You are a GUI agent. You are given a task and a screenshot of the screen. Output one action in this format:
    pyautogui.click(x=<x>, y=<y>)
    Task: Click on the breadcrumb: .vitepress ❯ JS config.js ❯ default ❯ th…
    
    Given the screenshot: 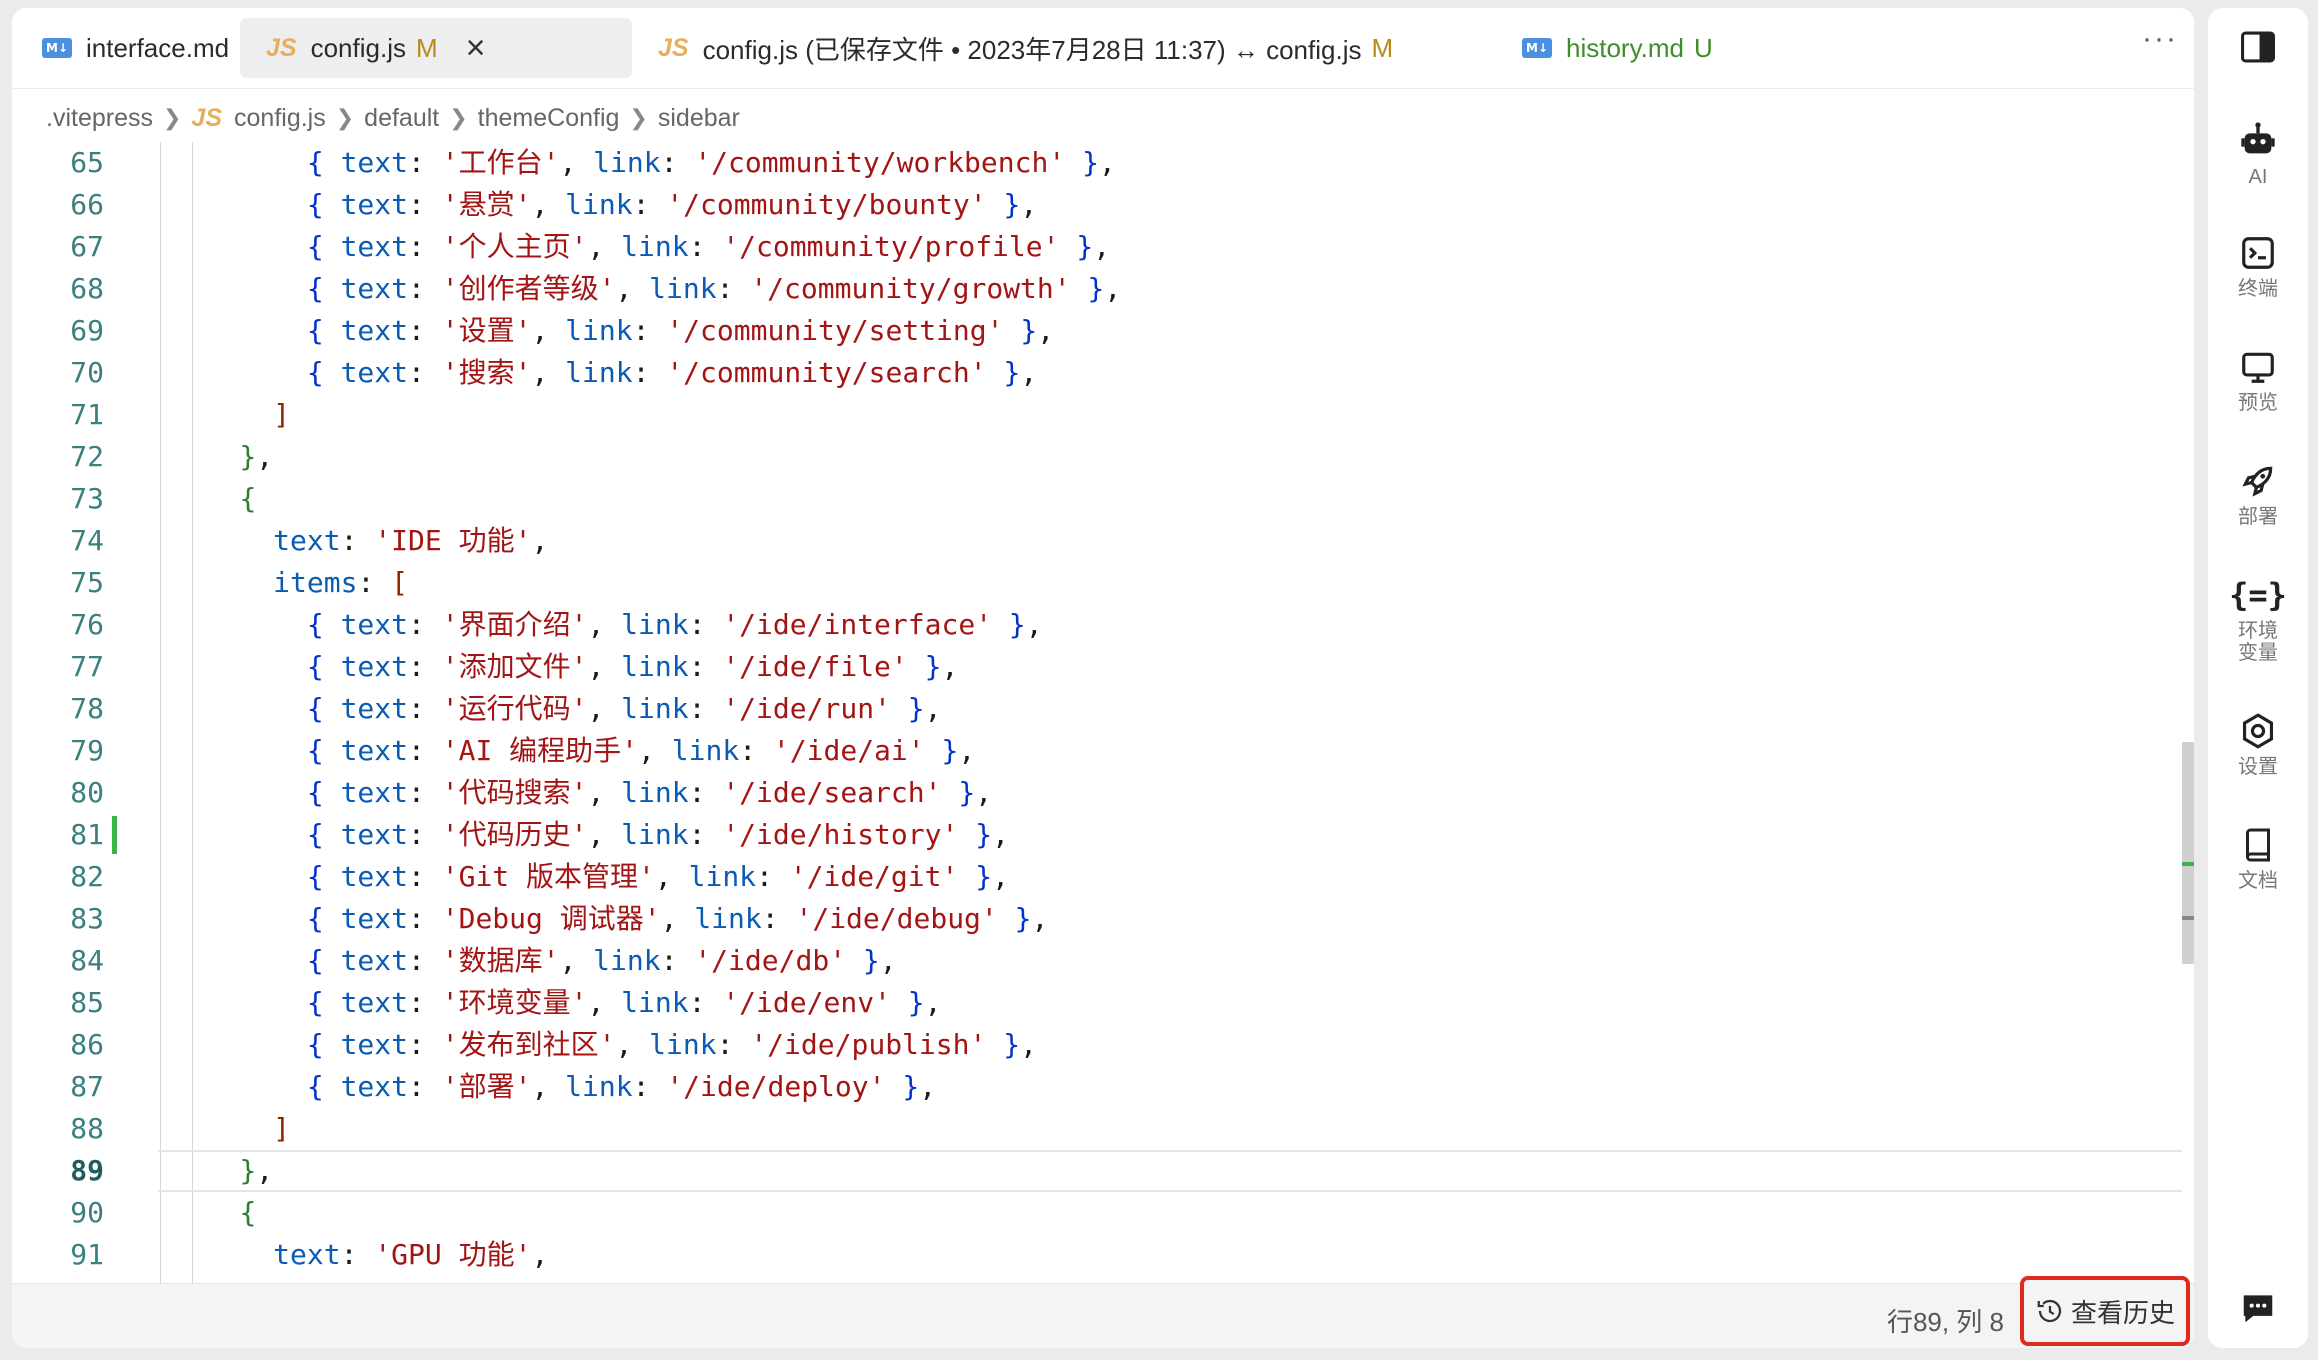 What is the action you would take?
    pyautogui.click(x=393, y=118)
    